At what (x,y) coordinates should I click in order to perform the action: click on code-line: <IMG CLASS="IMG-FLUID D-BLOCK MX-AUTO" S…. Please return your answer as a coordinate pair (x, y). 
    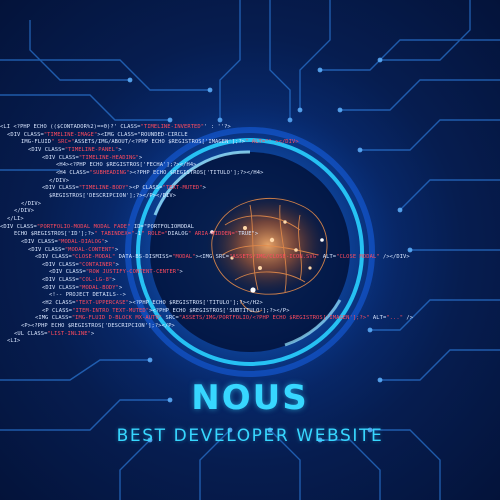
    Looking at the image, I should click on (224, 318).